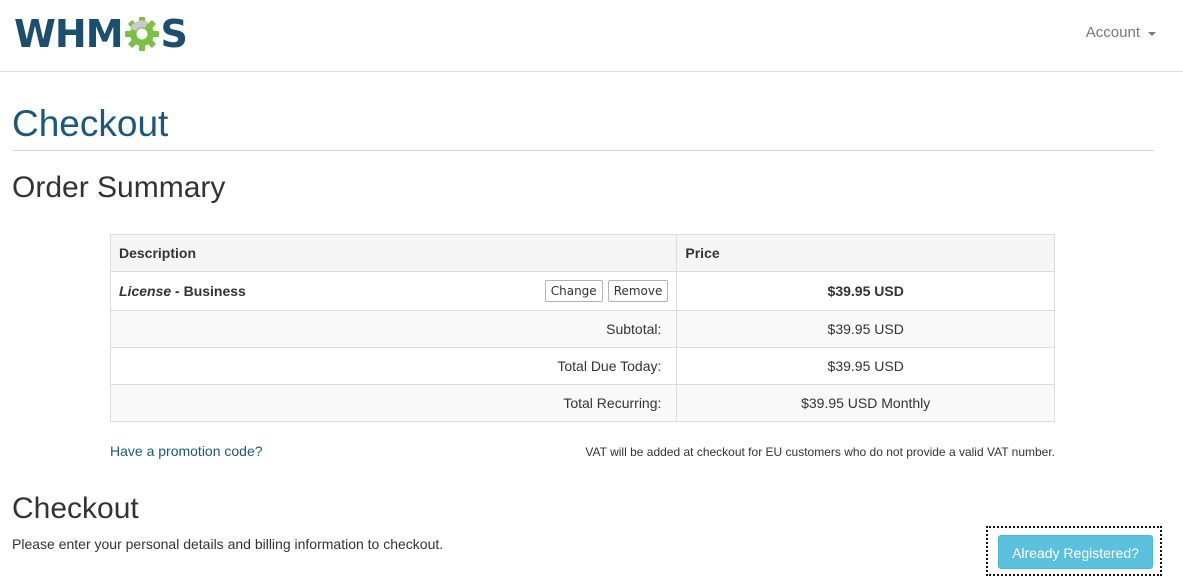 The image size is (1183, 580). What do you see at coordinates (865, 403) in the screenshot?
I see `total-recurring-value: $39.95 USD Monthly` at bounding box center [865, 403].